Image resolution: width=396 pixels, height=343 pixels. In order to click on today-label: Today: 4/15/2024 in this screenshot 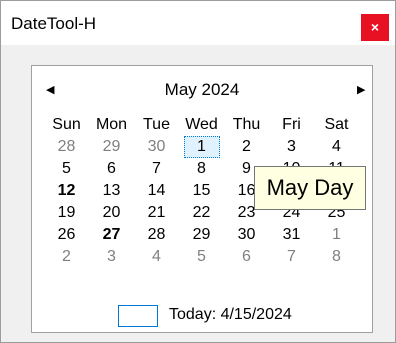, I will do `click(230, 314)`.